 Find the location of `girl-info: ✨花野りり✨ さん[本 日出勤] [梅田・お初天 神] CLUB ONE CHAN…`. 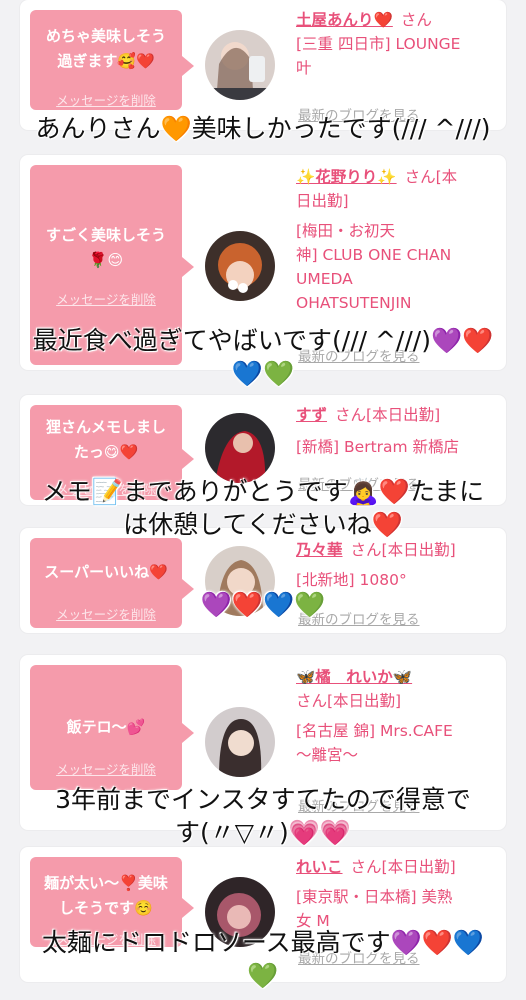

girl-info: ✨花野りり✨ さん[本 日出勤] [梅田・お初天 神] CLUB ONE CHAN… is located at coordinates (396, 240).